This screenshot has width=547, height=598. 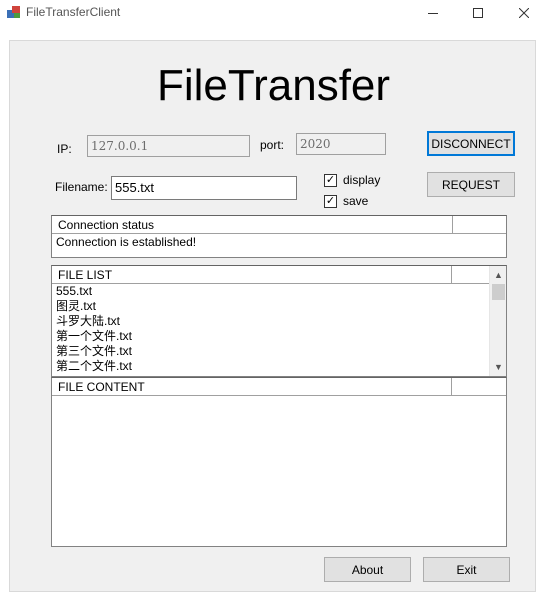 I want to click on minimize-button, so click(x=433, y=13).